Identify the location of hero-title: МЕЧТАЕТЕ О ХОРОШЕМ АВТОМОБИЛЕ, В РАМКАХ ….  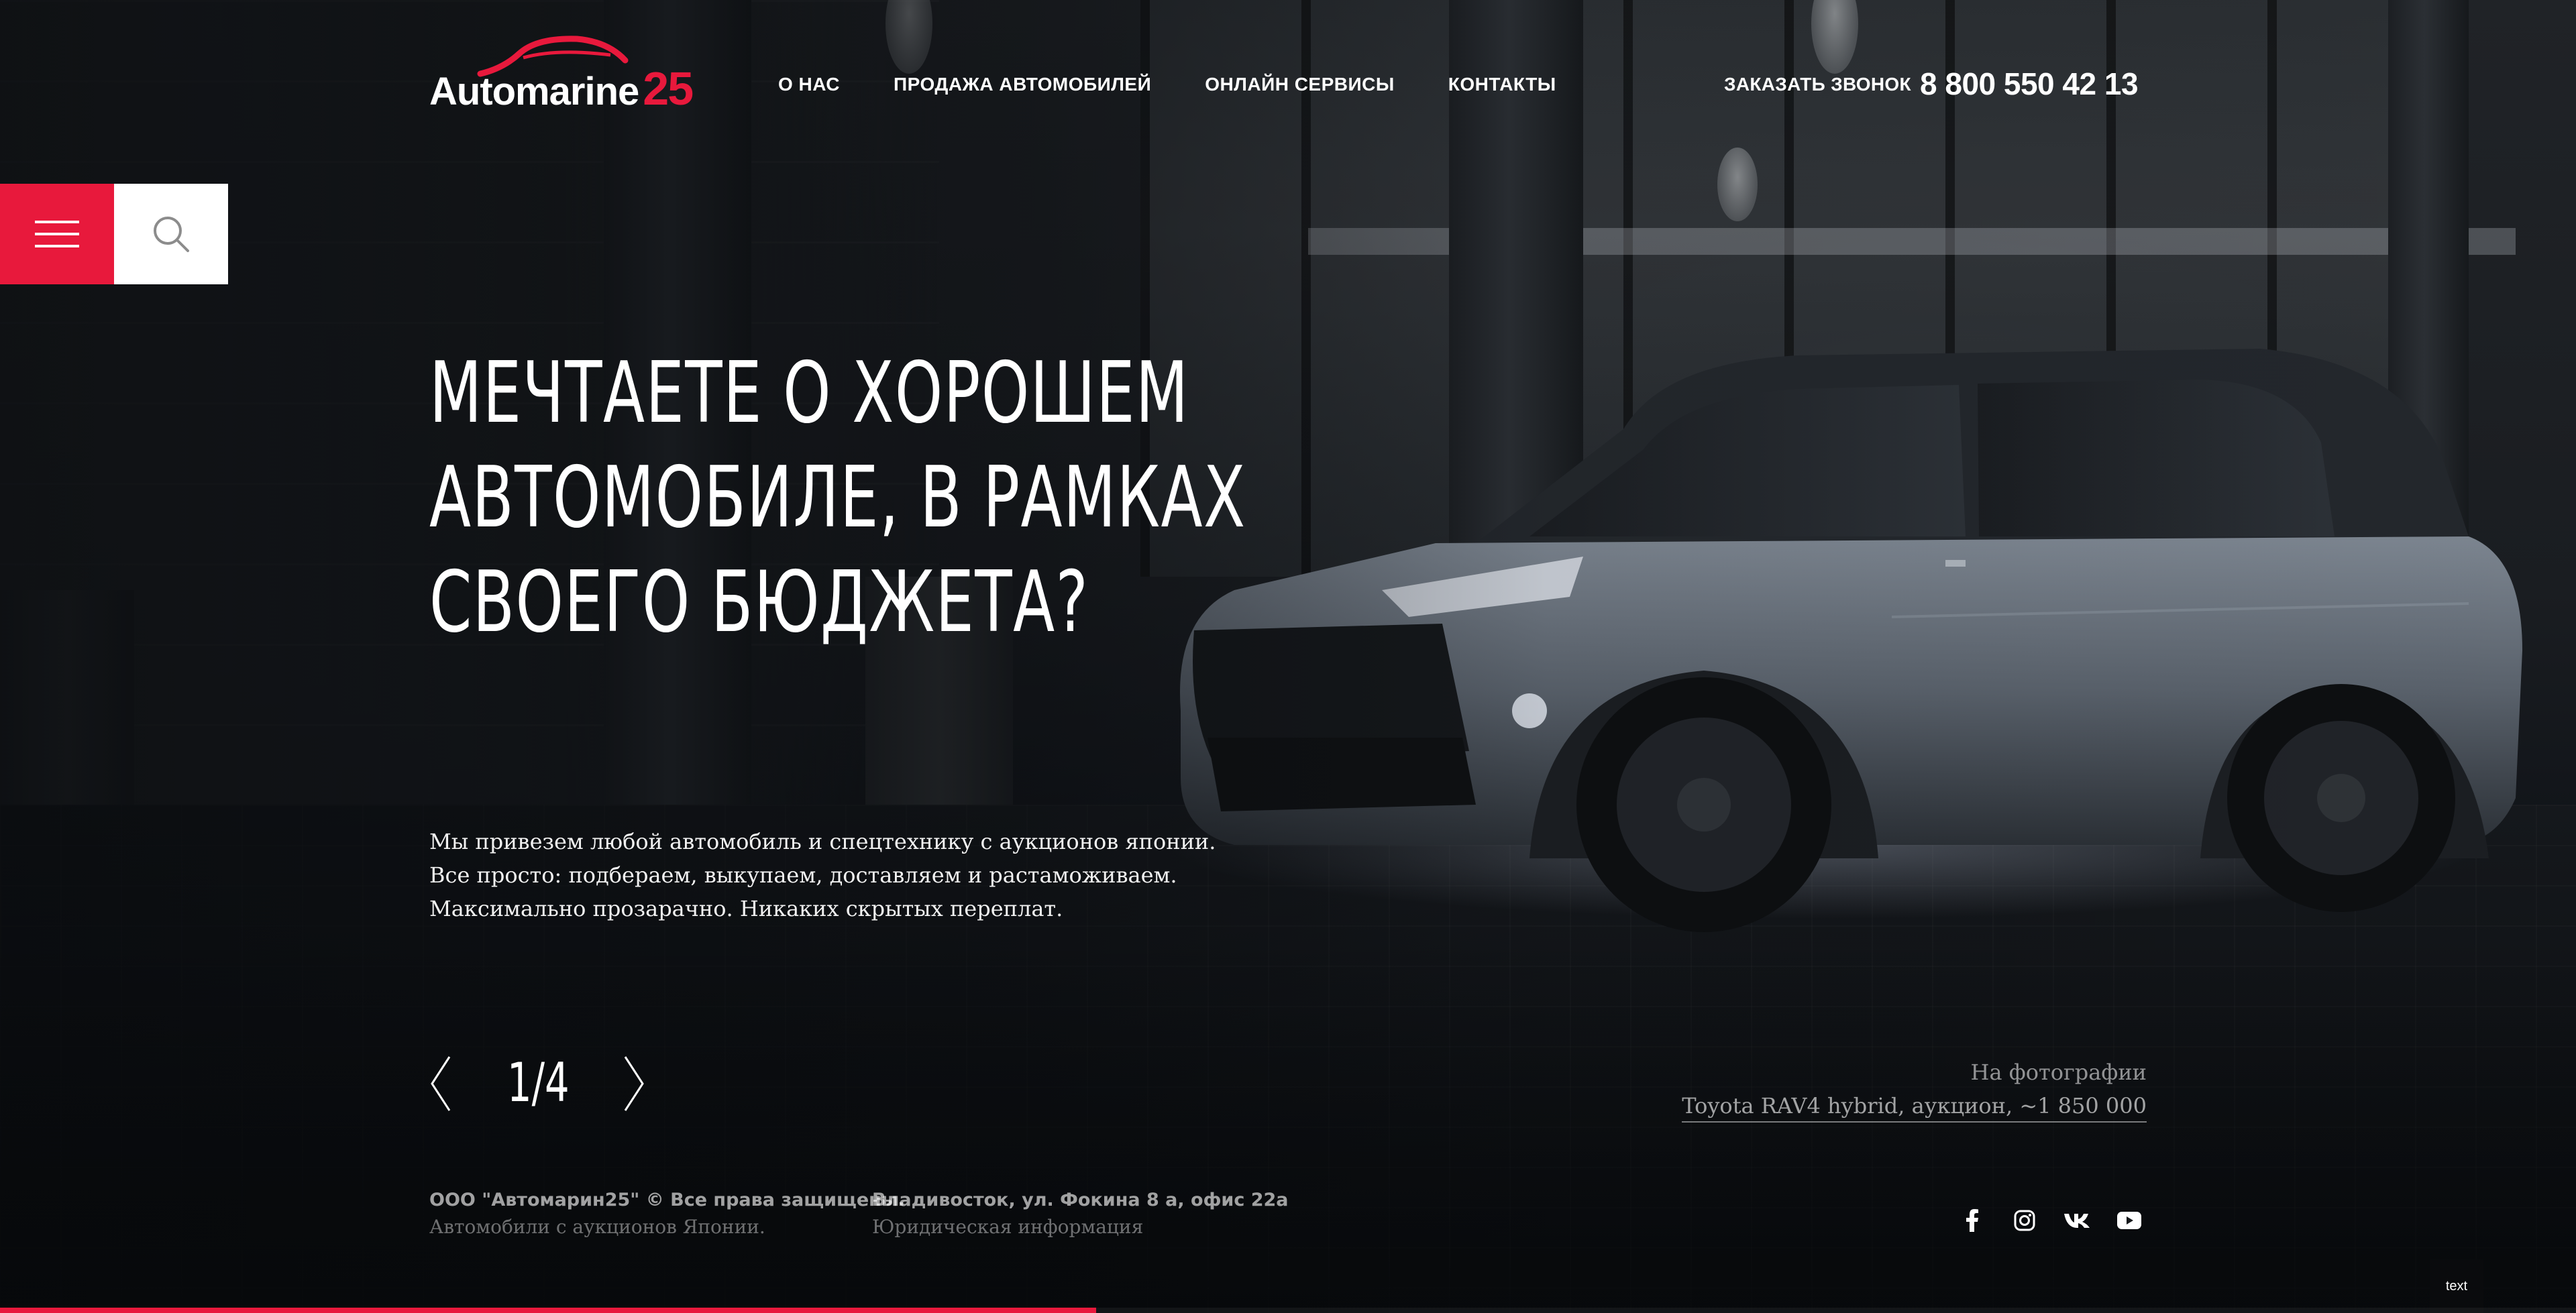
(837, 497).